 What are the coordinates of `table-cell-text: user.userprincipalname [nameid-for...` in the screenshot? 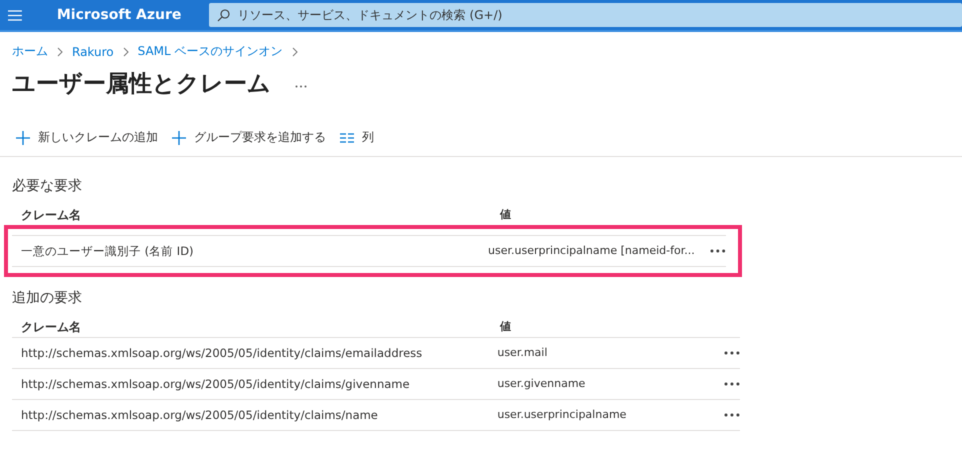 It's located at (591, 251).